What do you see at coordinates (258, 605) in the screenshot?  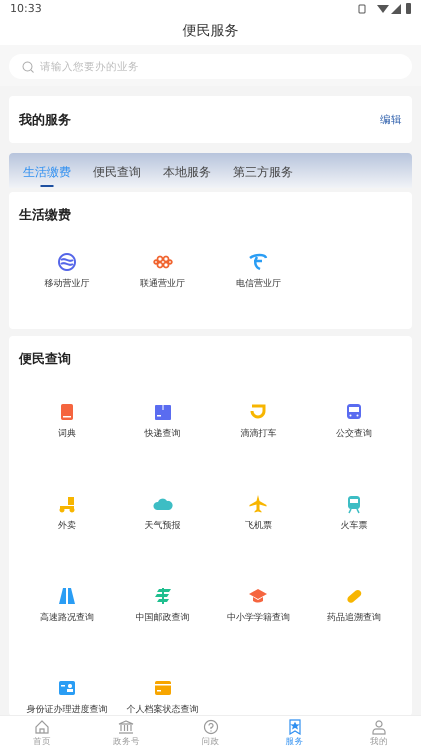 I see `service-item: 中小学学籍查询` at bounding box center [258, 605].